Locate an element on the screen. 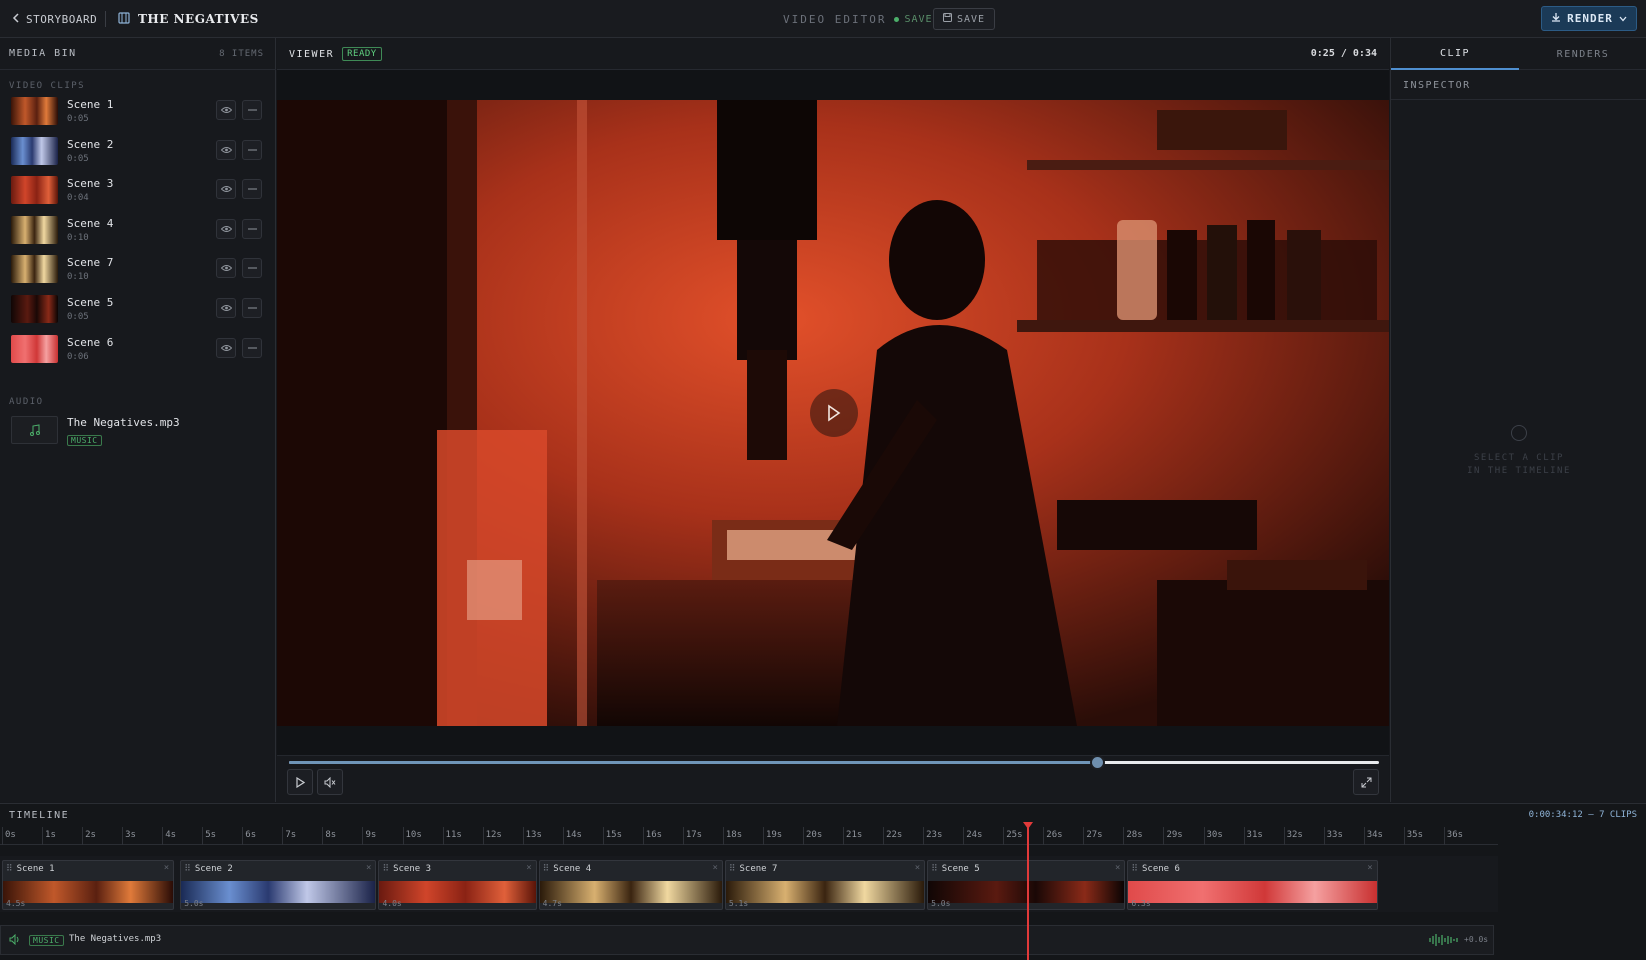 This screenshot has height=960, width=1646. timeline-clip-duration: 5.0s is located at coordinates (941, 903).